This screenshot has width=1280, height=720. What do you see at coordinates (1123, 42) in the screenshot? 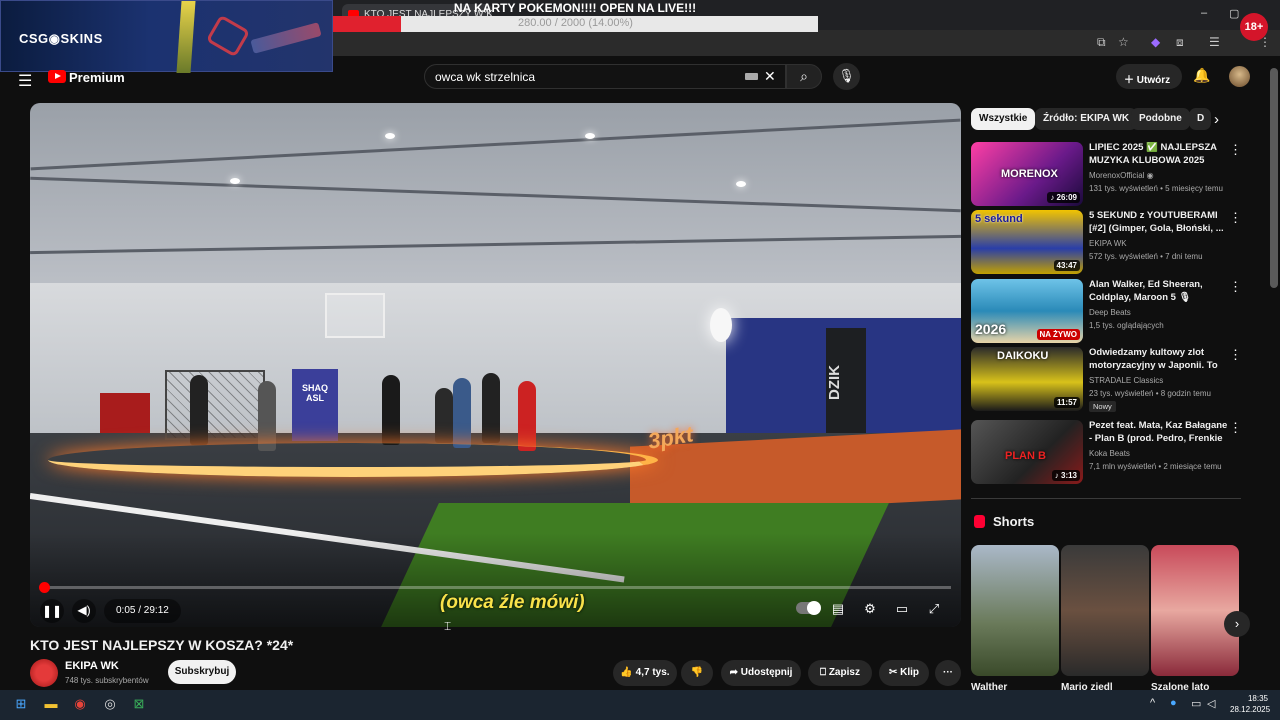
I see `bookmark-star-icon: ☆` at bounding box center [1123, 42].